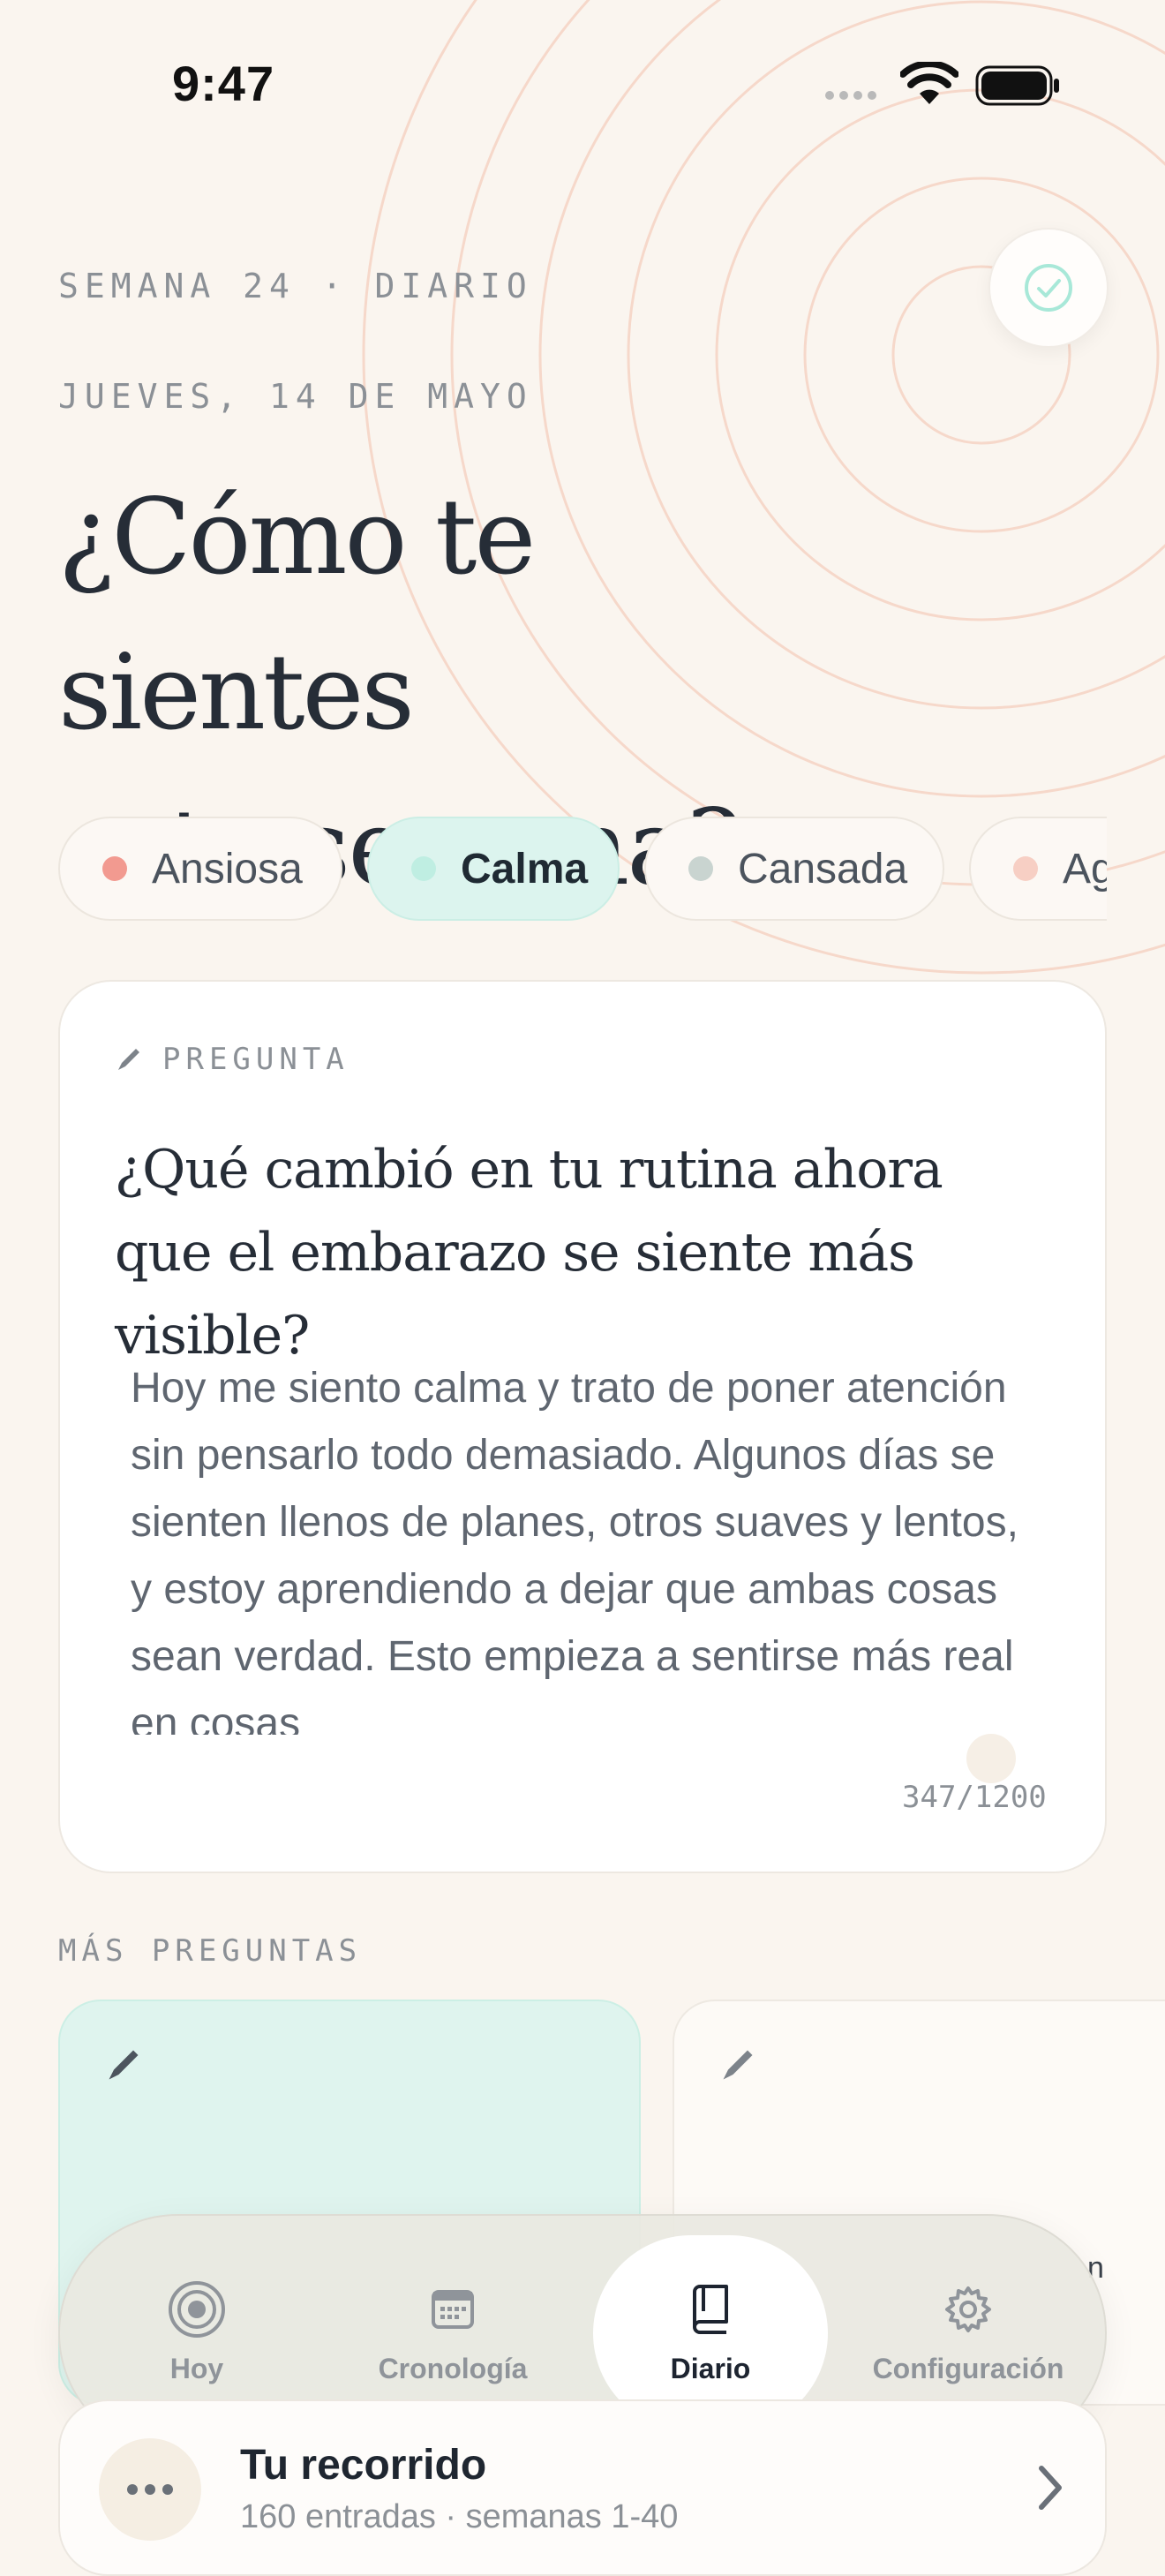 Image resolution: width=1165 pixels, height=2576 pixels. What do you see at coordinates (968, 2309) in the screenshot?
I see `gear-icon` at bounding box center [968, 2309].